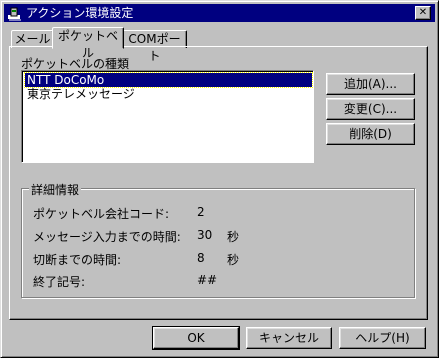 This screenshot has height=358, width=439. I want to click on tab-label: メール, so click(32, 39).